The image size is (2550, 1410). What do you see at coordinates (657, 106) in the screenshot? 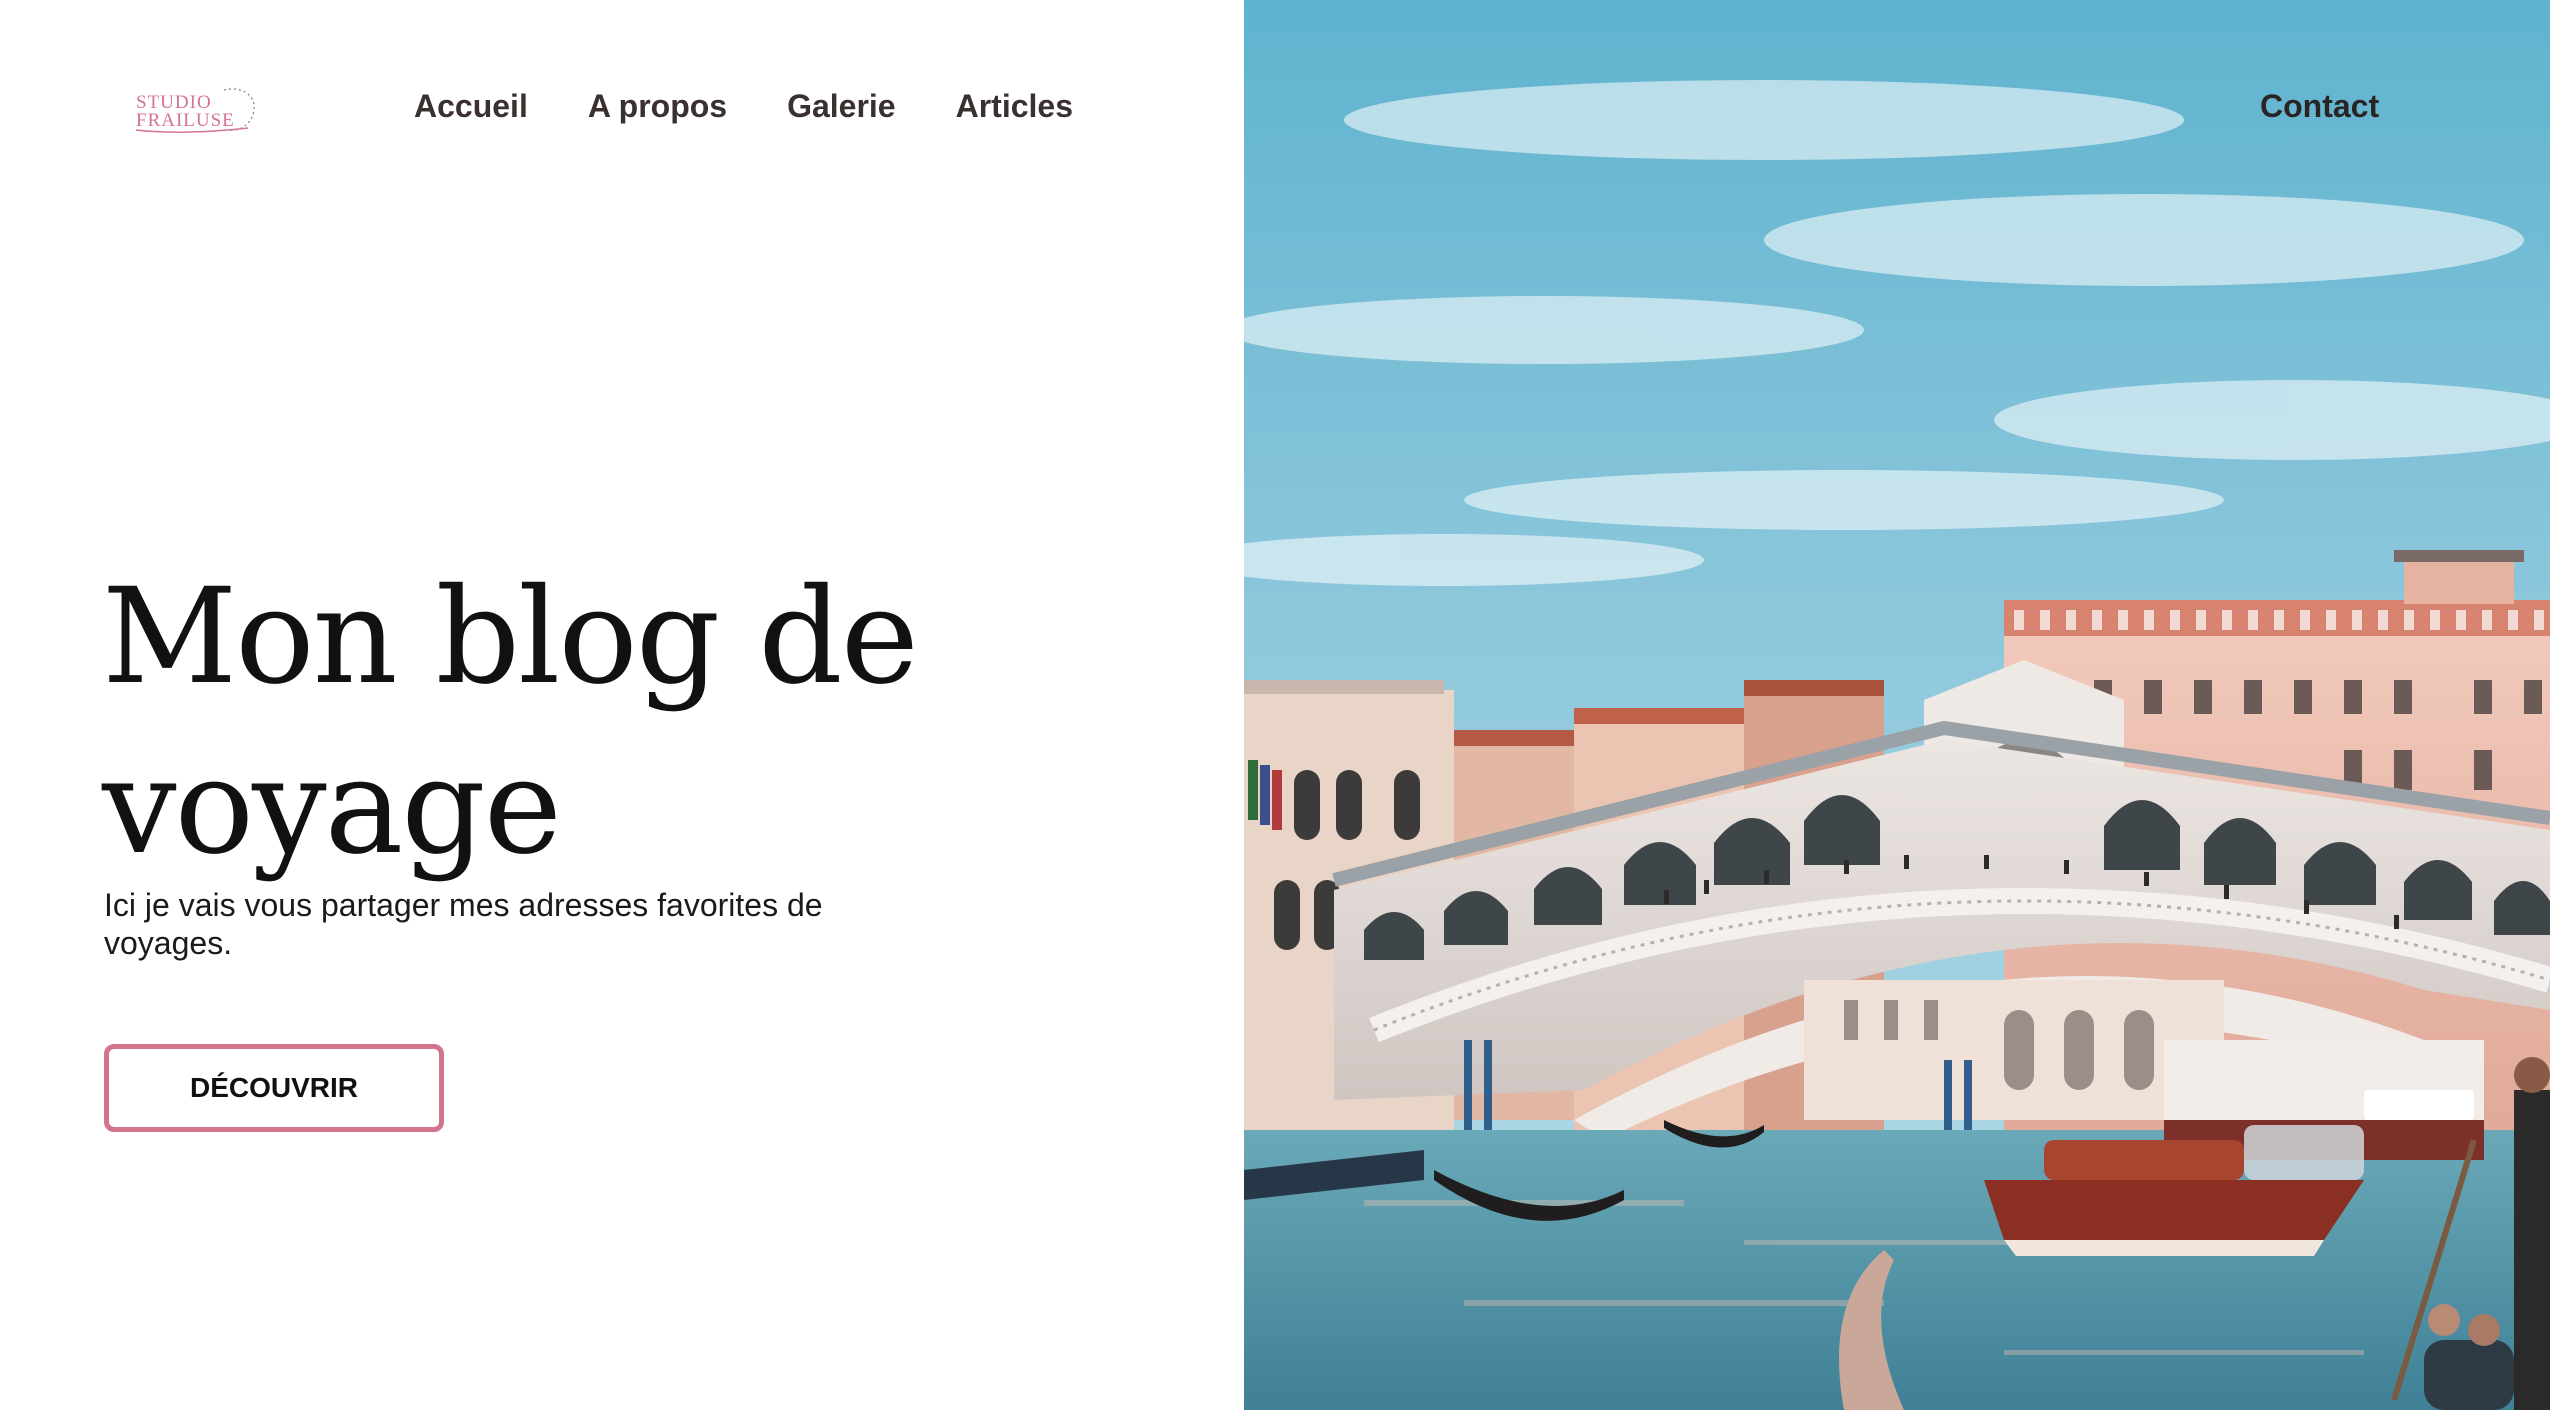
I see `nav-item-a-propos: A propos` at bounding box center [657, 106].